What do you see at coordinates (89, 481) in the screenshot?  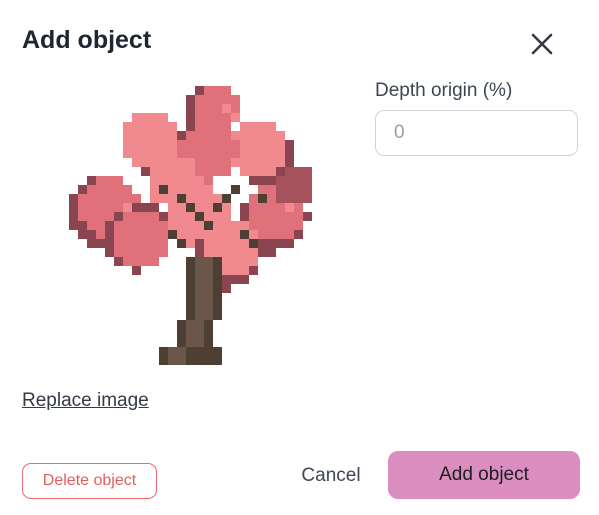 I see `delete-object-button: Delete object` at bounding box center [89, 481].